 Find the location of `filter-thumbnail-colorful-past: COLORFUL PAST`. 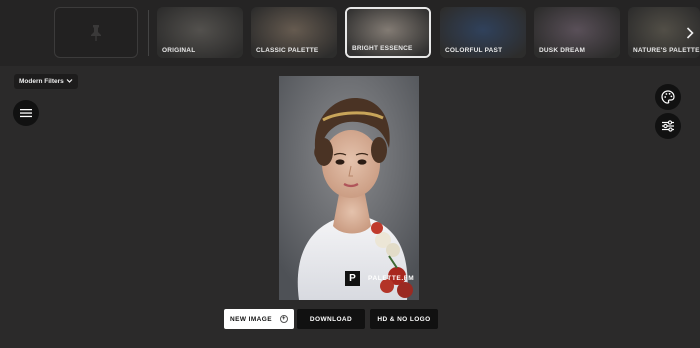

filter-thumbnail-colorful-past: COLORFUL PAST is located at coordinates (483, 32).